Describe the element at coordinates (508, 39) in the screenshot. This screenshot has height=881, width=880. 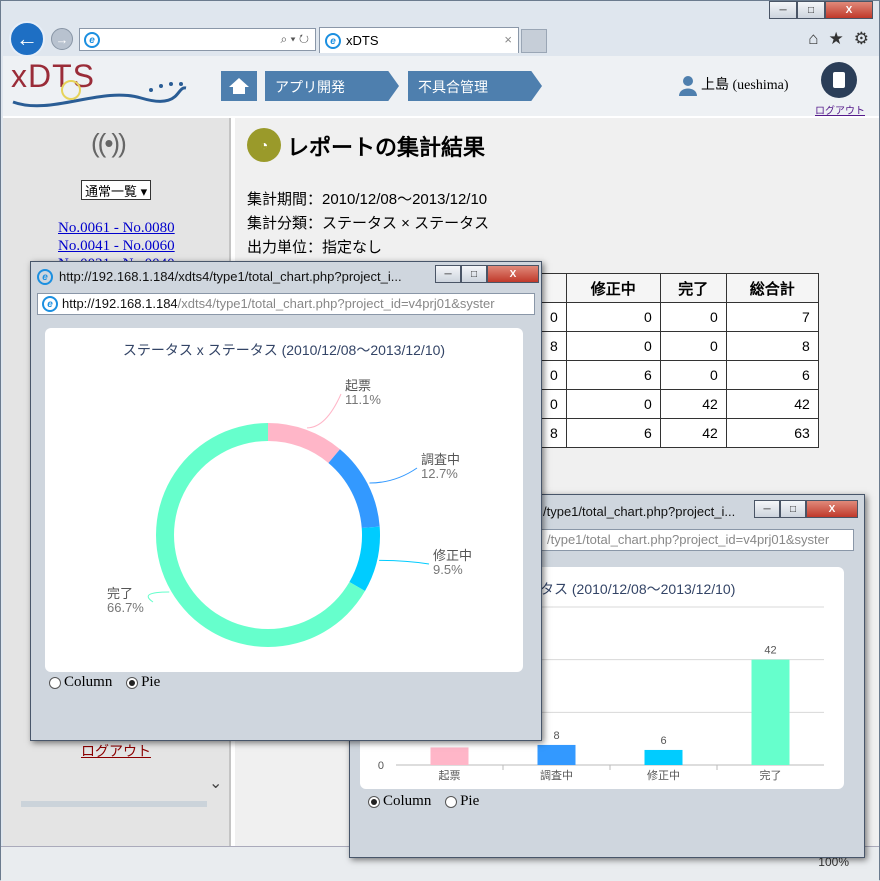
I see `tab-close-icon: ×` at that location.